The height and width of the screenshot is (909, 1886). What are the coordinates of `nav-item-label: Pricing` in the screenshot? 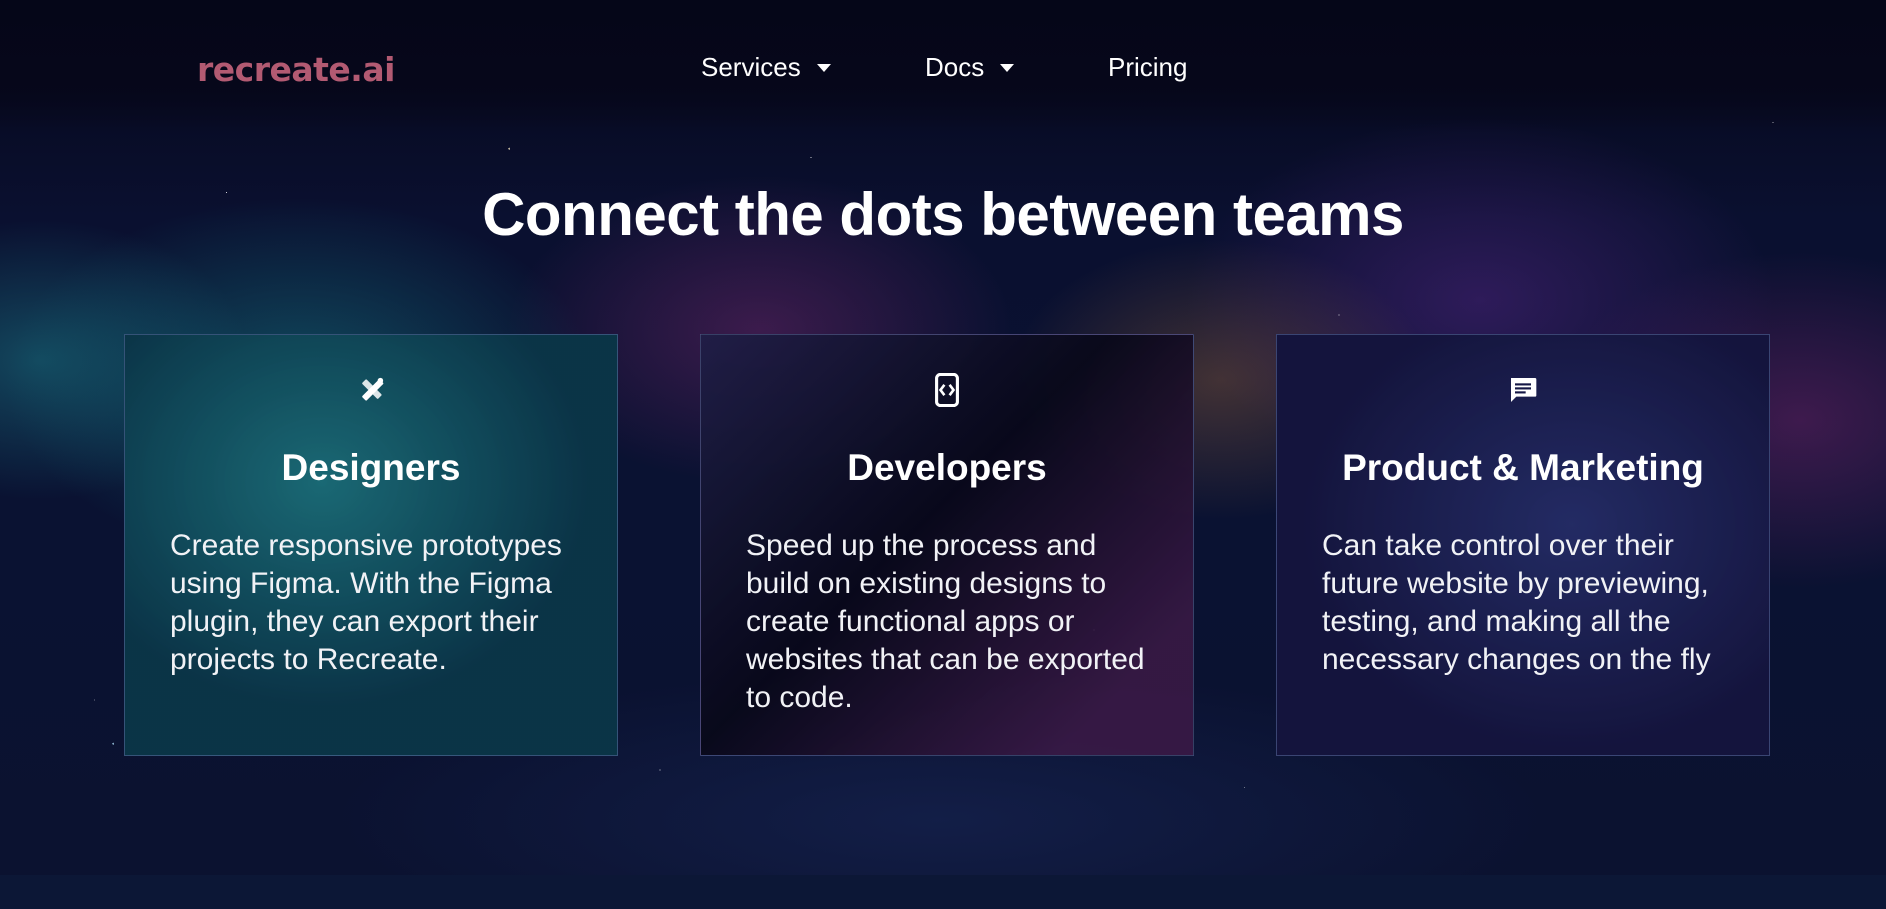 It's located at (1148, 67).